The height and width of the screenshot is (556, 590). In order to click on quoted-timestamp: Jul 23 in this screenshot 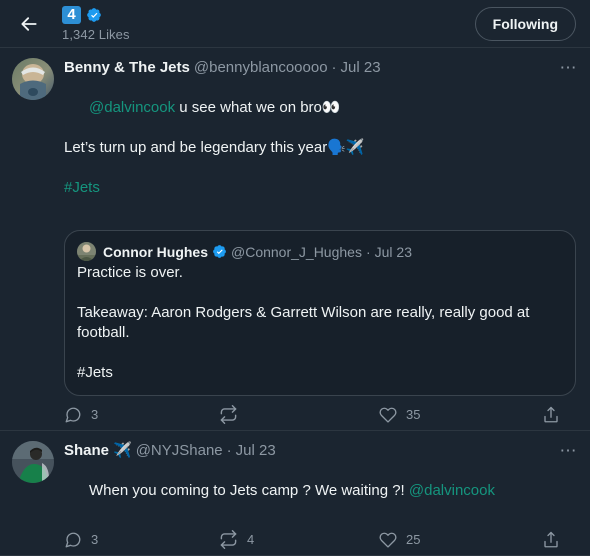, I will do `click(393, 251)`.